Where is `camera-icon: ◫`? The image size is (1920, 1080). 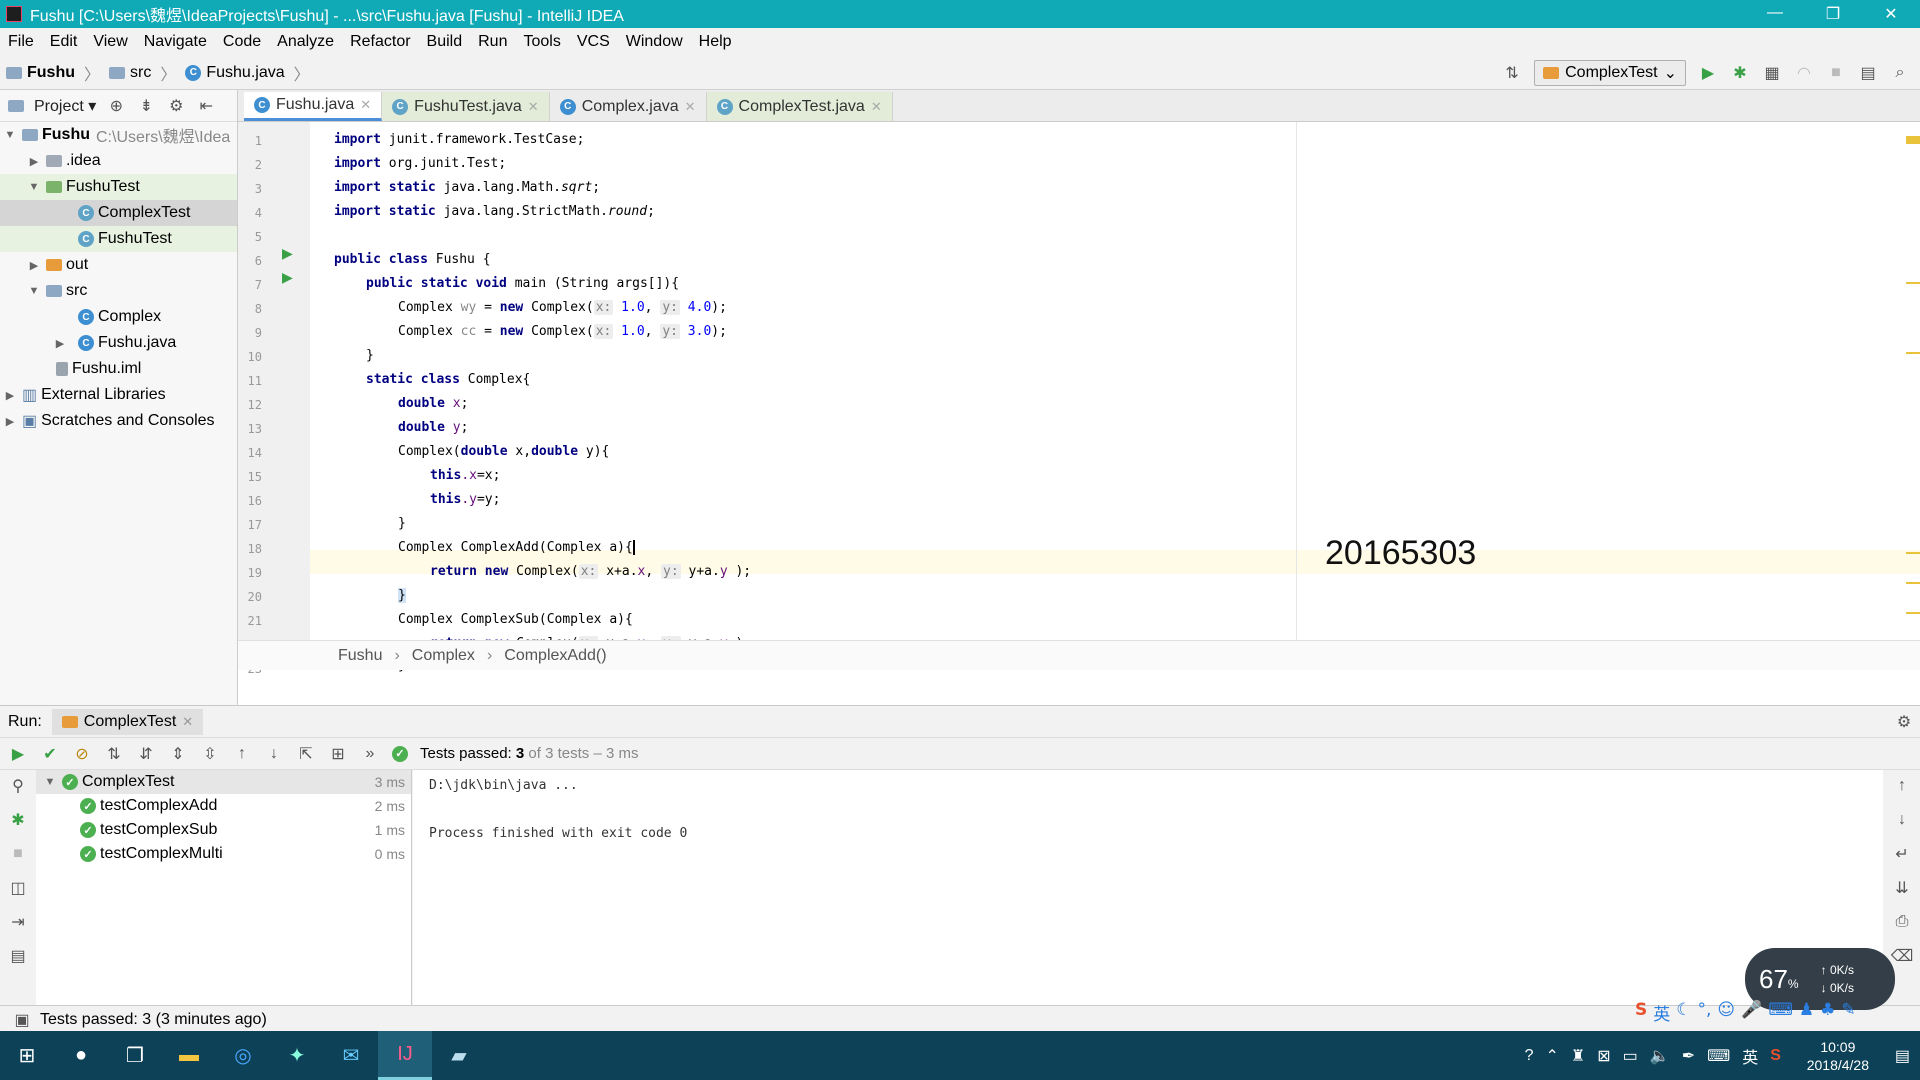 camera-icon: ◫ is located at coordinates (18, 888).